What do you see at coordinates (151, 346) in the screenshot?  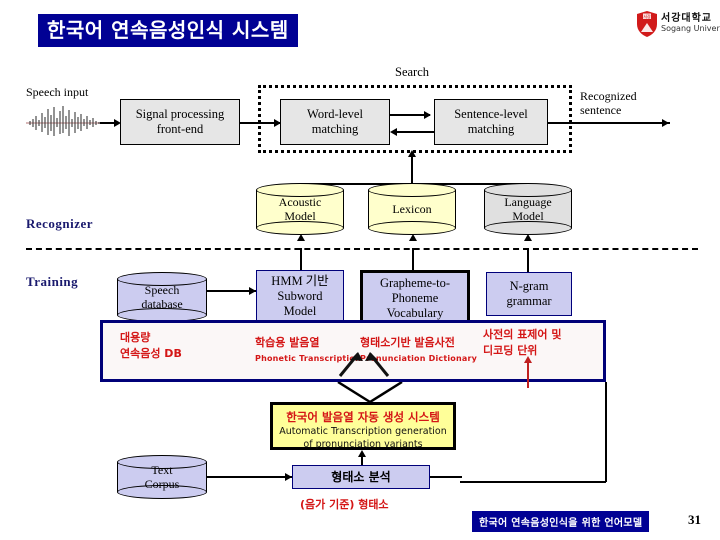 I see `annotation-0: 대용량 연속음성 DB` at bounding box center [151, 346].